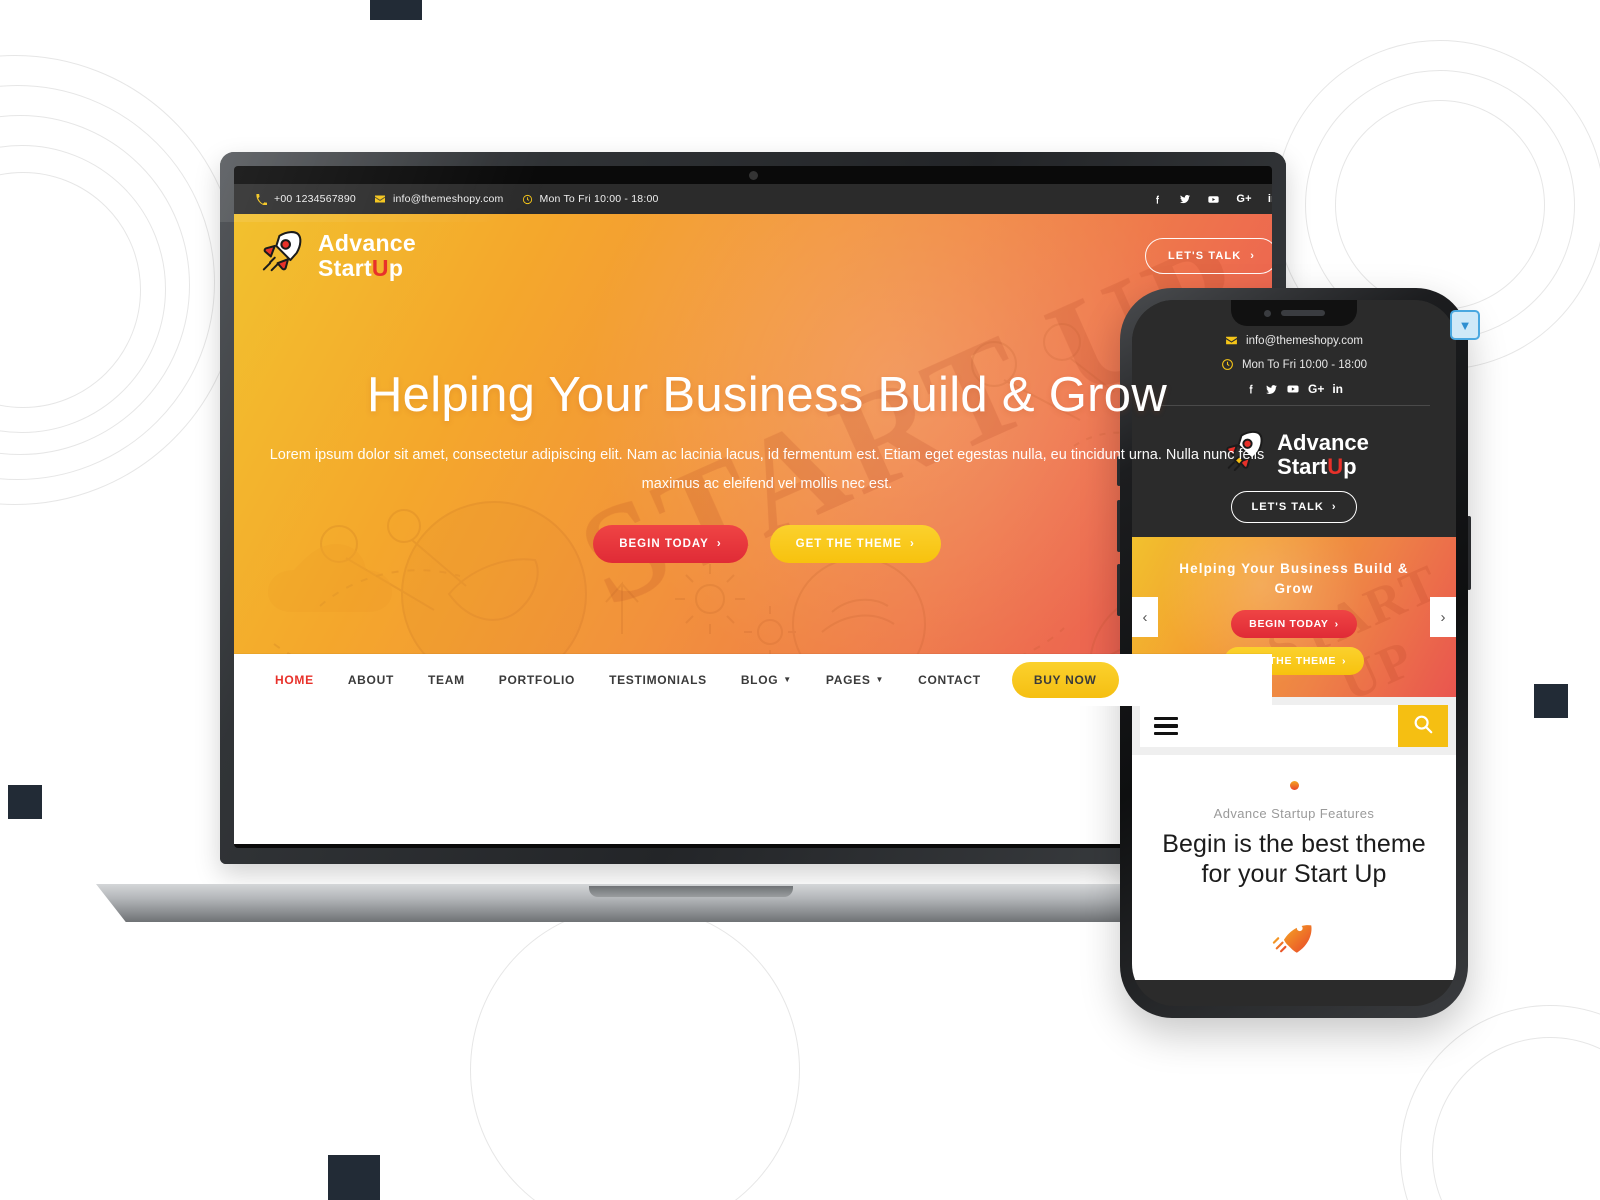 The height and width of the screenshot is (1200, 1600). What do you see at coordinates (446, 680) in the screenshot?
I see `nav-item-team: TEAM` at bounding box center [446, 680].